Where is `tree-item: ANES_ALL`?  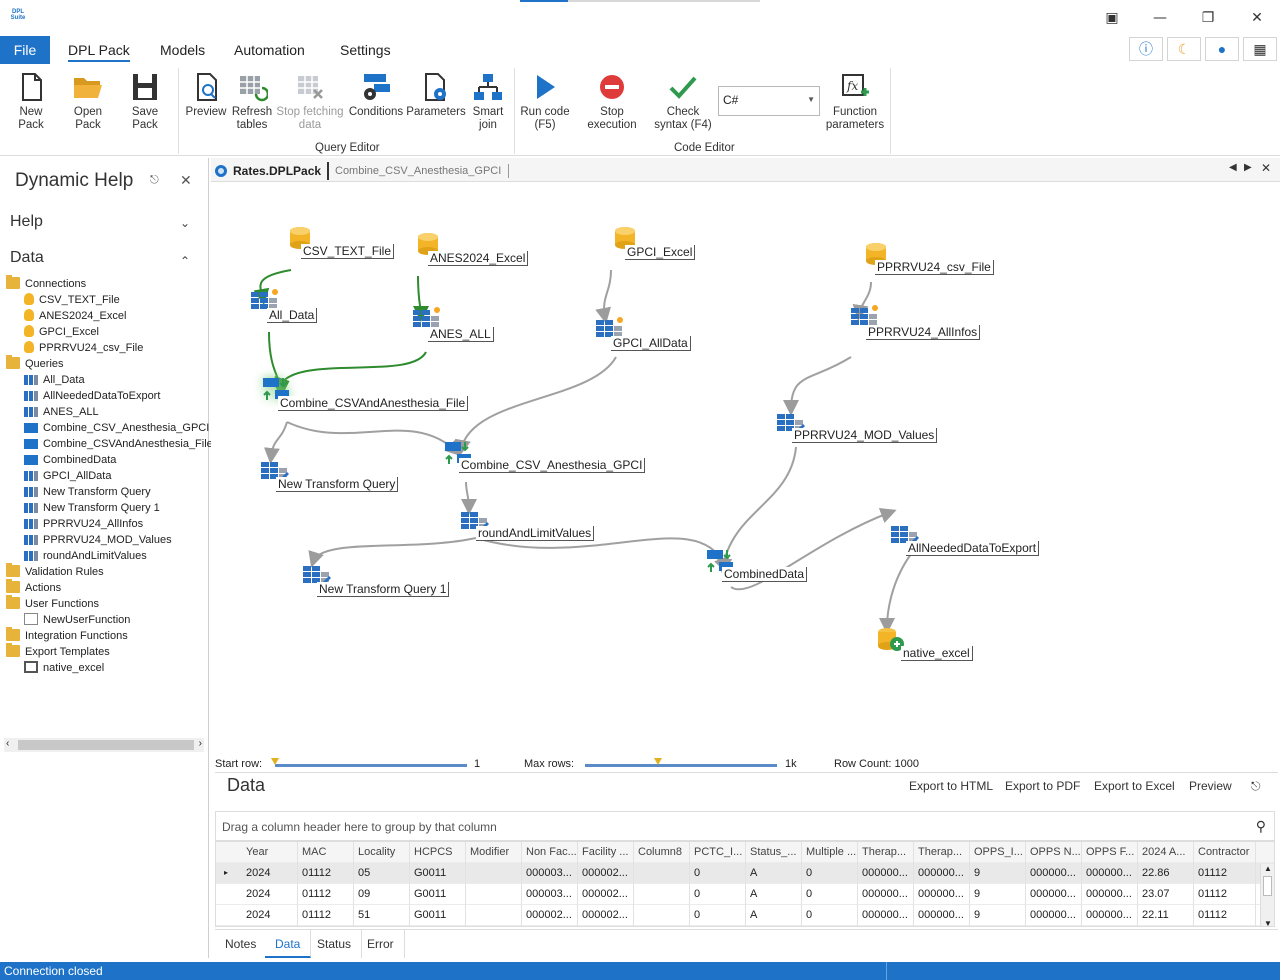
tree-item: ANES_ALL is located at coordinates (104, 412).